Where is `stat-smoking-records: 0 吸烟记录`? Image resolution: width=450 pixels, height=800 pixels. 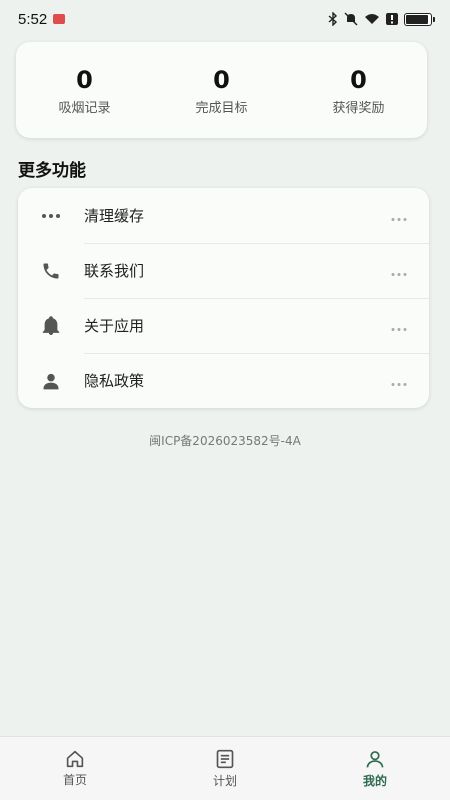
stat-smoking-records: 0 吸烟记录 is located at coordinates (85, 90).